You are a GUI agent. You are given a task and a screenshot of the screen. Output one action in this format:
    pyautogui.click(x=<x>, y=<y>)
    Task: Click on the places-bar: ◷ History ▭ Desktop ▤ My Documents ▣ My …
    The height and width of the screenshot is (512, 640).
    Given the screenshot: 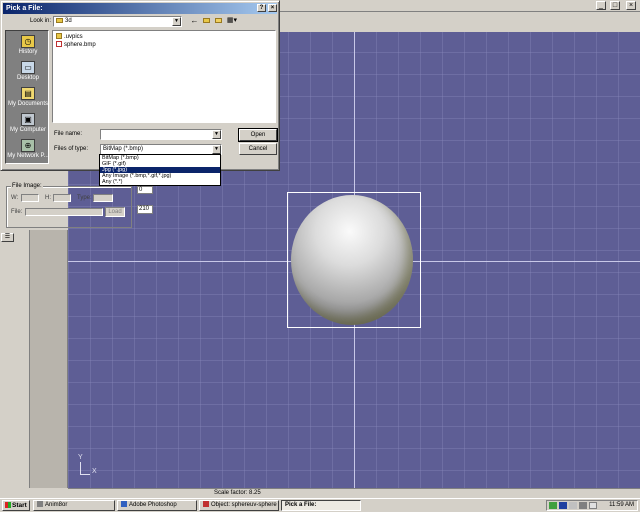 What is the action you would take?
    pyautogui.click(x=27, y=97)
    